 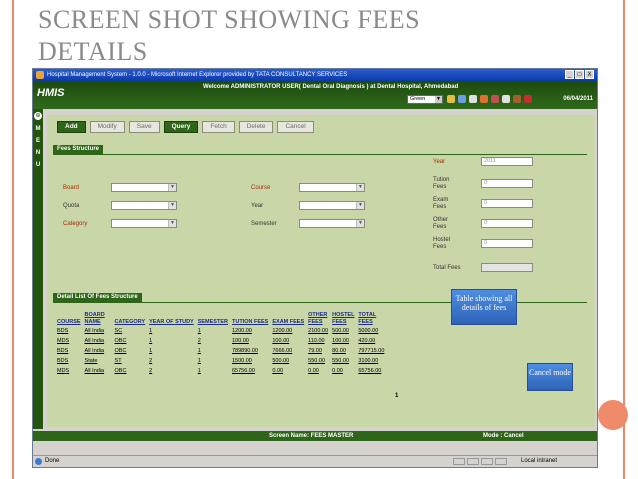 I want to click on fee-year-field: 2011, so click(x=507, y=161).